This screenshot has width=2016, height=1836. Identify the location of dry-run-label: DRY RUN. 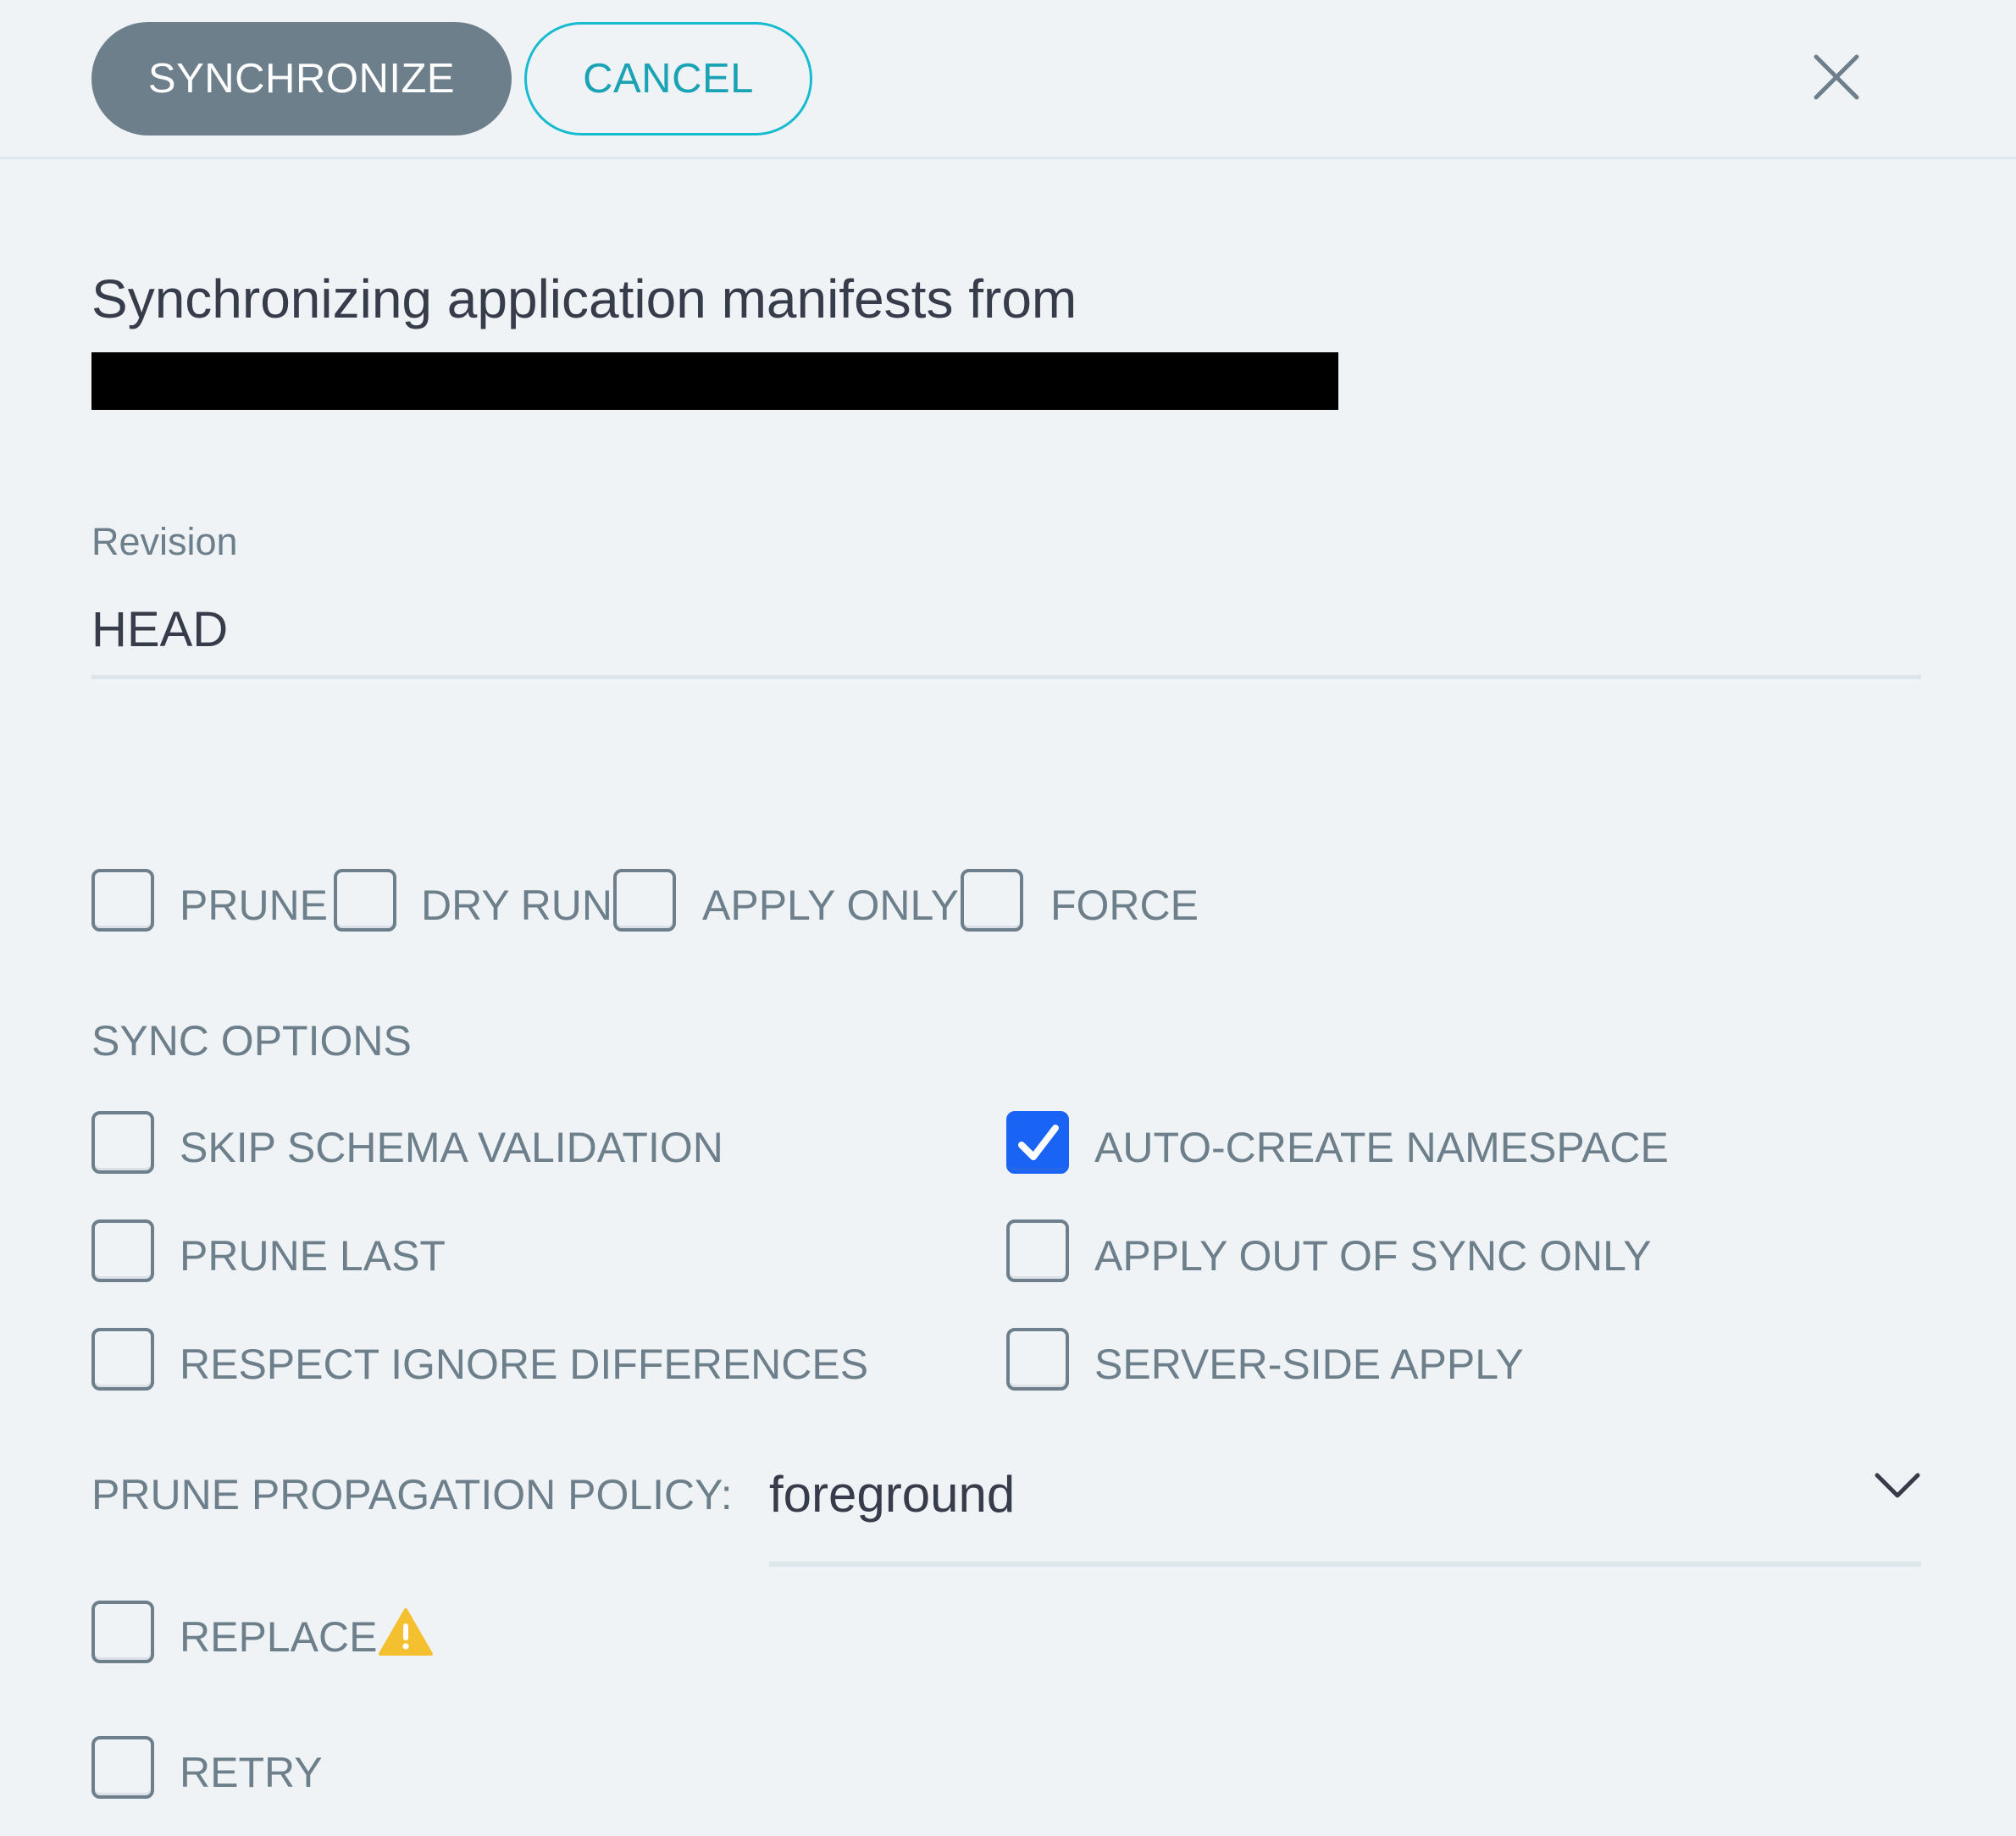
(516, 905).